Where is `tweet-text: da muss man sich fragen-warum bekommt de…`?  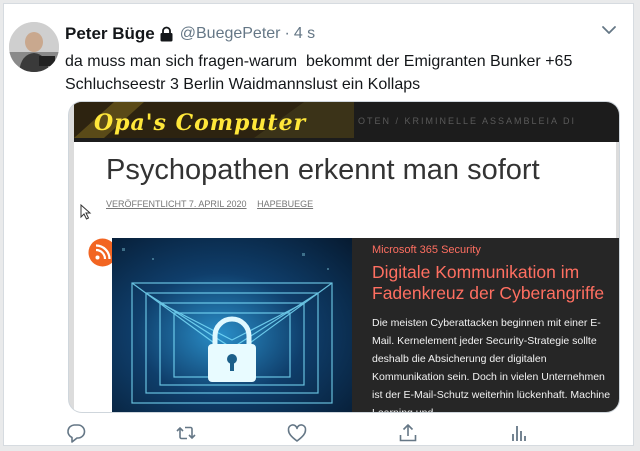 tweet-text: da muss man sich fragen-warum bekommt de… is located at coordinates (321, 73).